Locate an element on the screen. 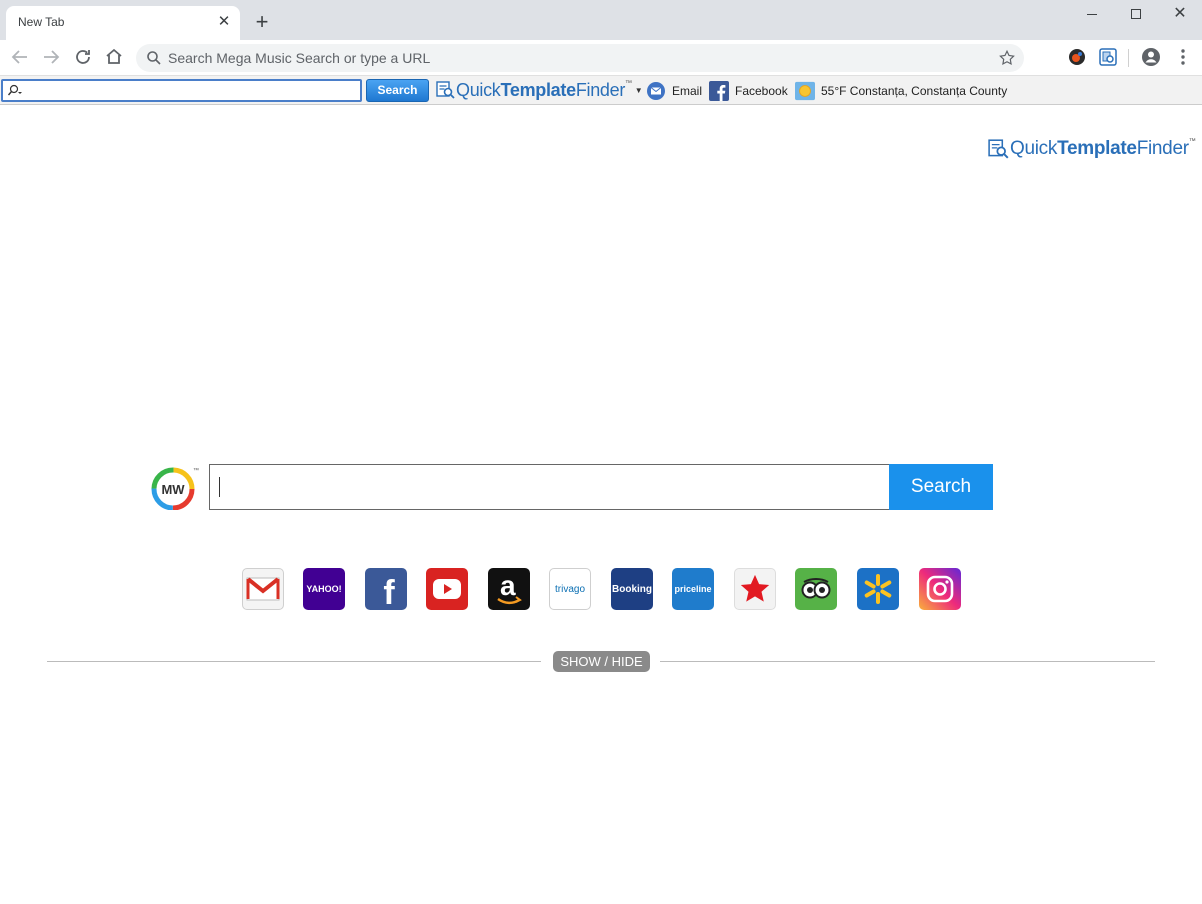 The image size is (1202, 904). toolbar-separator is located at coordinates (1128, 58).